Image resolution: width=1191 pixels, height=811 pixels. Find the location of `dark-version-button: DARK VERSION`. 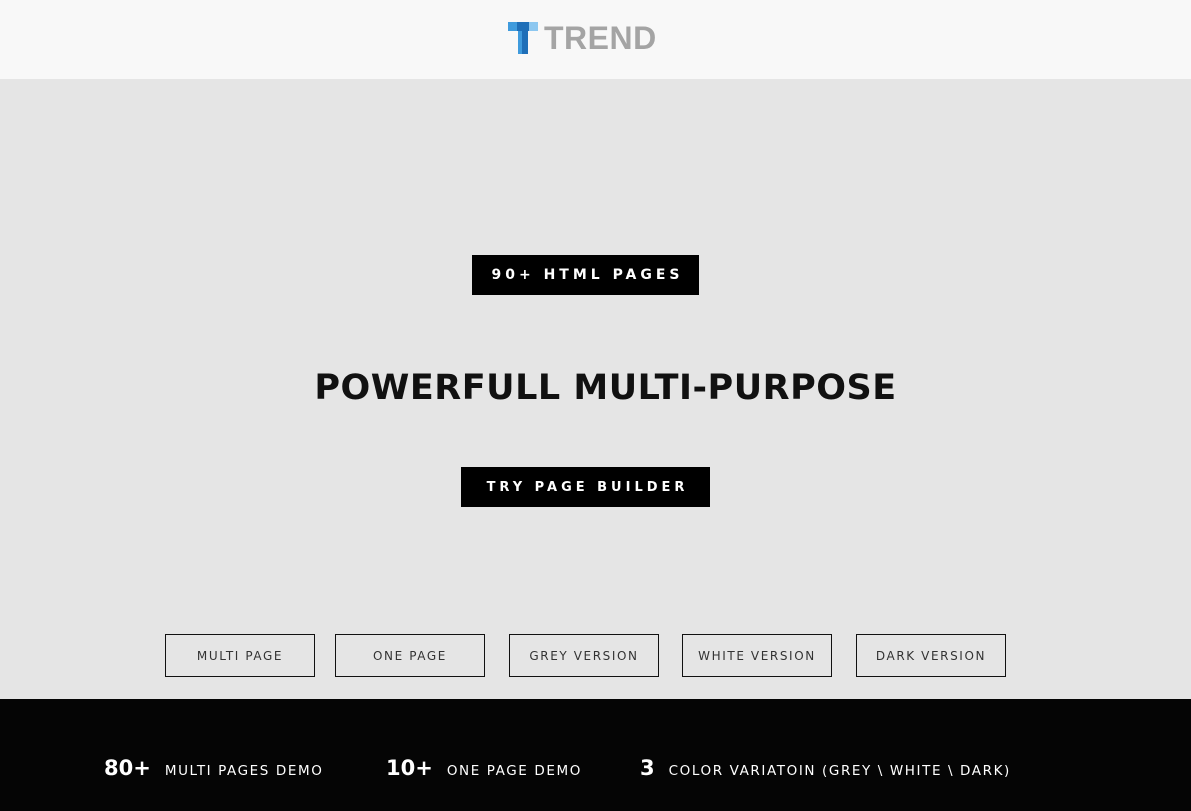

dark-version-button: DARK VERSION is located at coordinates (931, 655).